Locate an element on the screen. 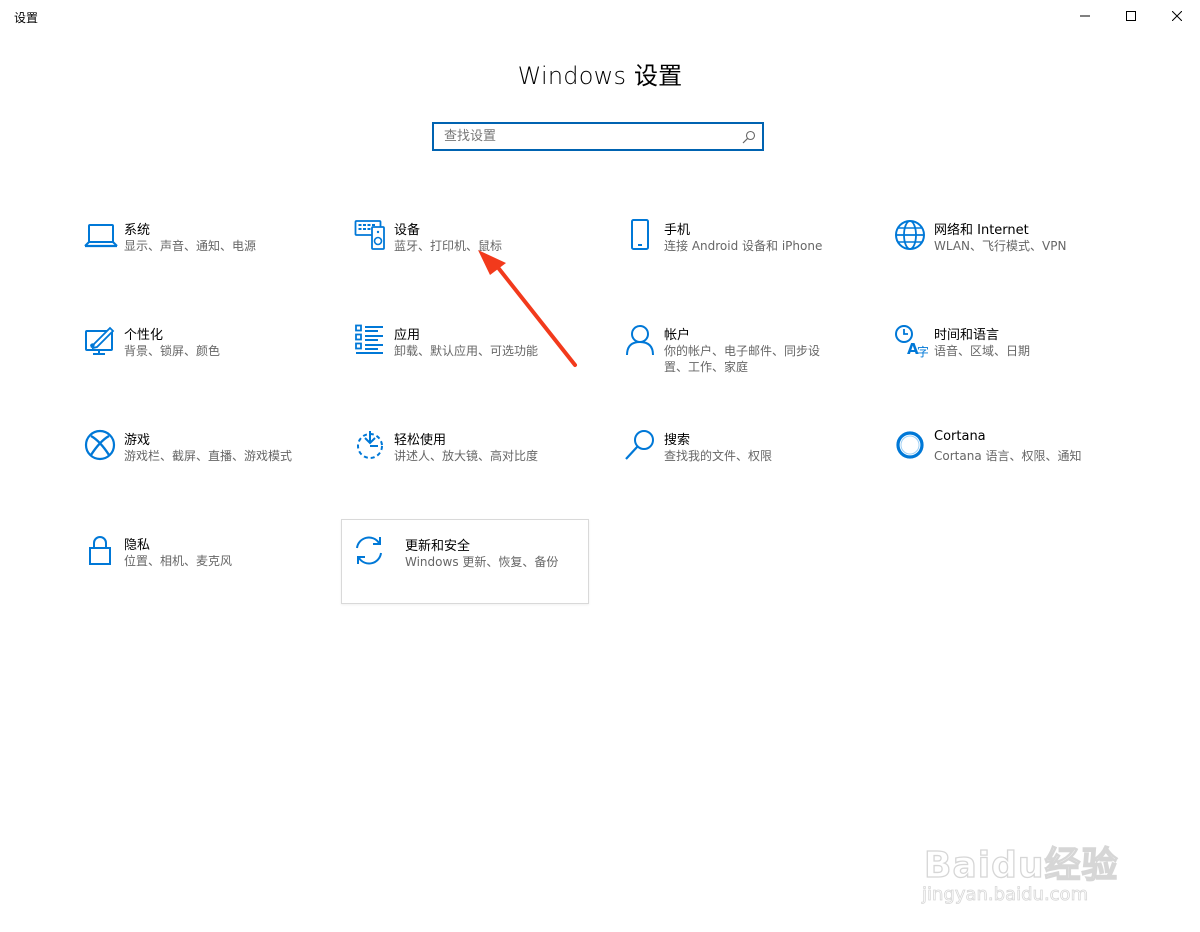 This screenshot has width=1200, height=932. tile-desc: Windows 更新、恢复、备份 is located at coordinates (482, 562).